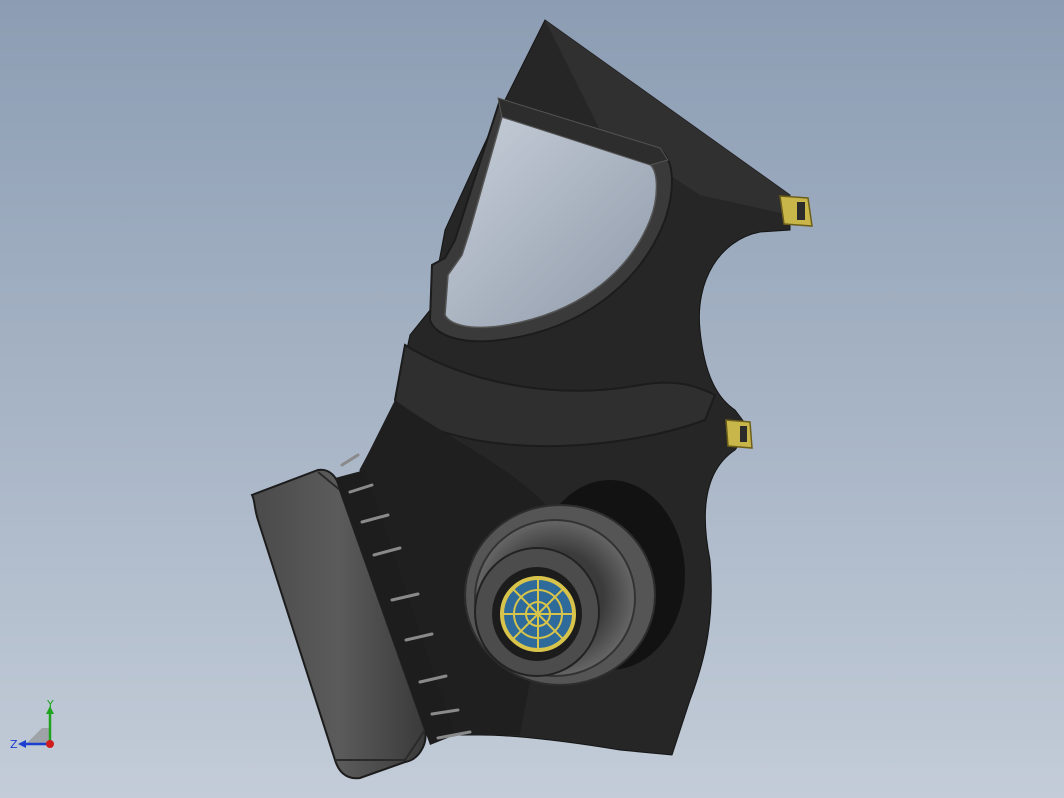 The image size is (1064, 798). I want to click on triad-y-label: Y, so click(50, 705).